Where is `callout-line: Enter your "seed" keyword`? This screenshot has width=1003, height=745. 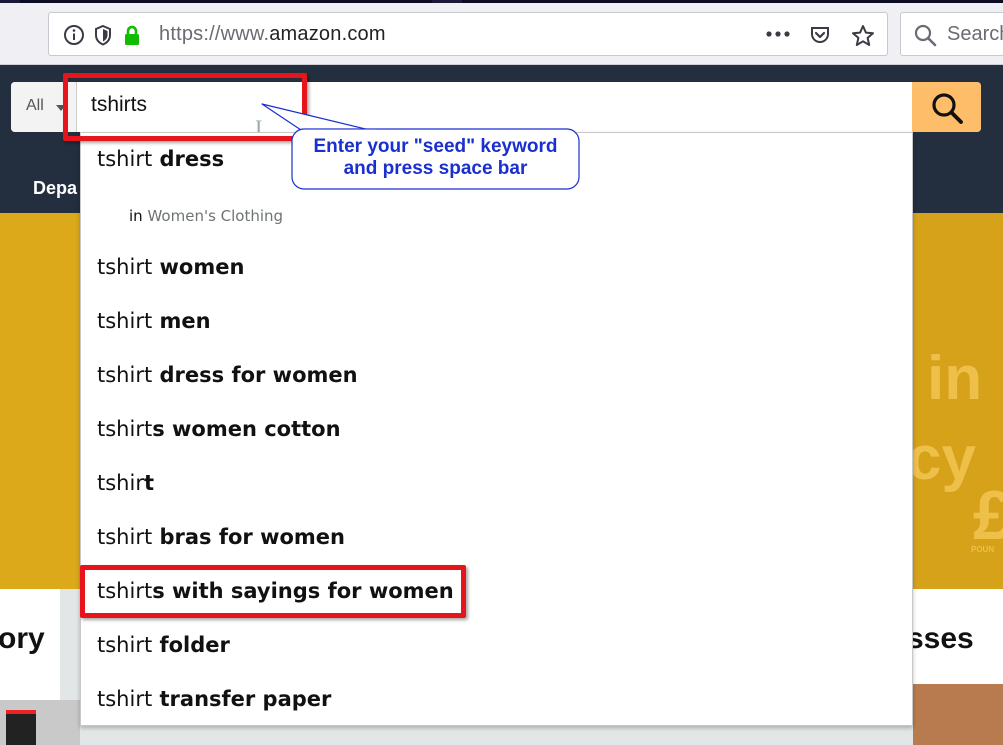 callout-line: Enter your "seed" keyword is located at coordinates (435, 146).